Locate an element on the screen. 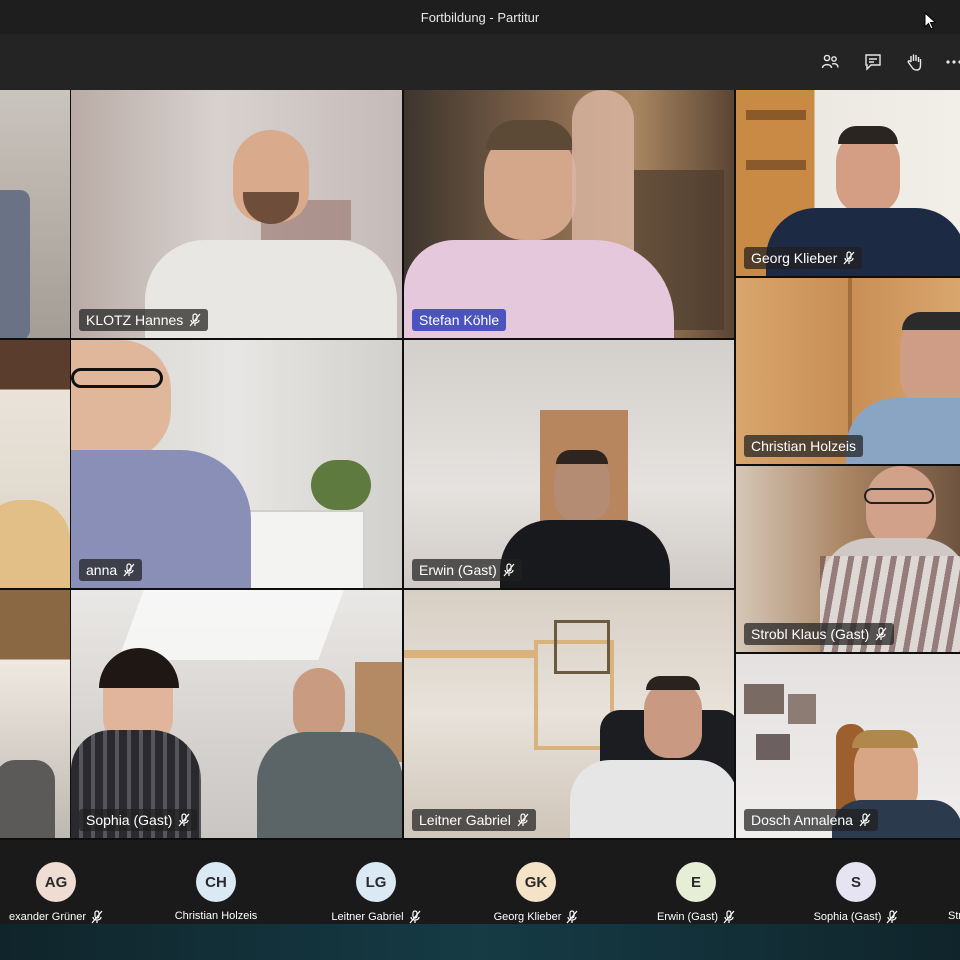 This screenshot has height=960, width=960. strip-participant: AG exander Grüner is located at coordinates (68, 882).